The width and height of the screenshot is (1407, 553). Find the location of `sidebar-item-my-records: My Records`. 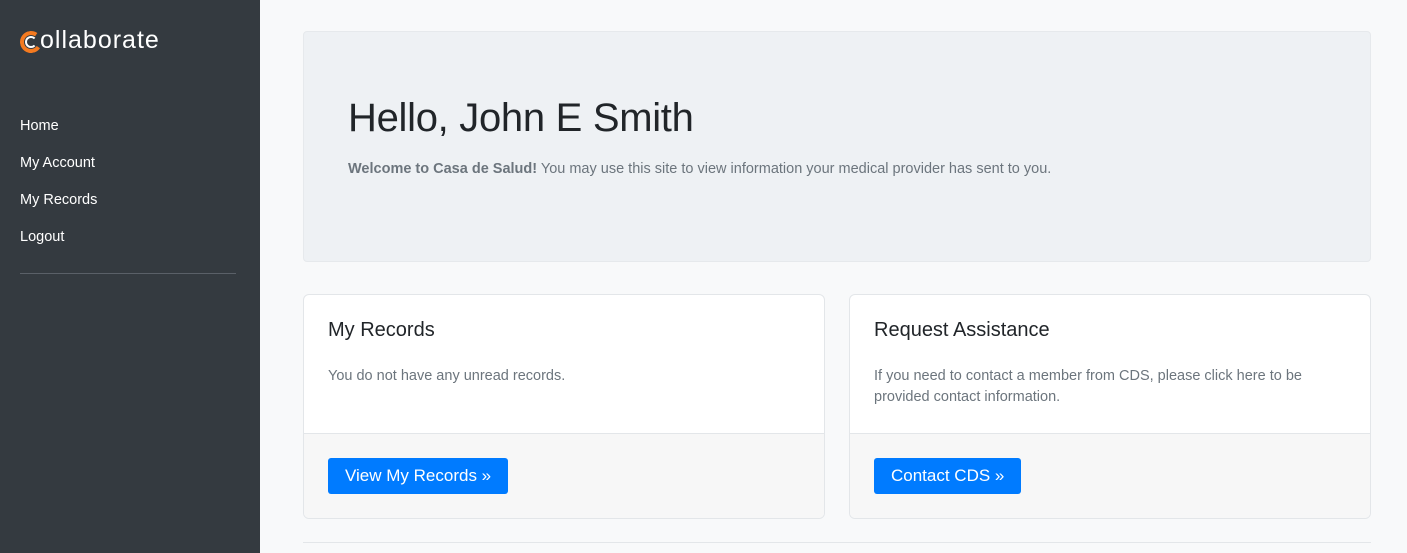

sidebar-item-my-records: My Records is located at coordinates (130, 200).